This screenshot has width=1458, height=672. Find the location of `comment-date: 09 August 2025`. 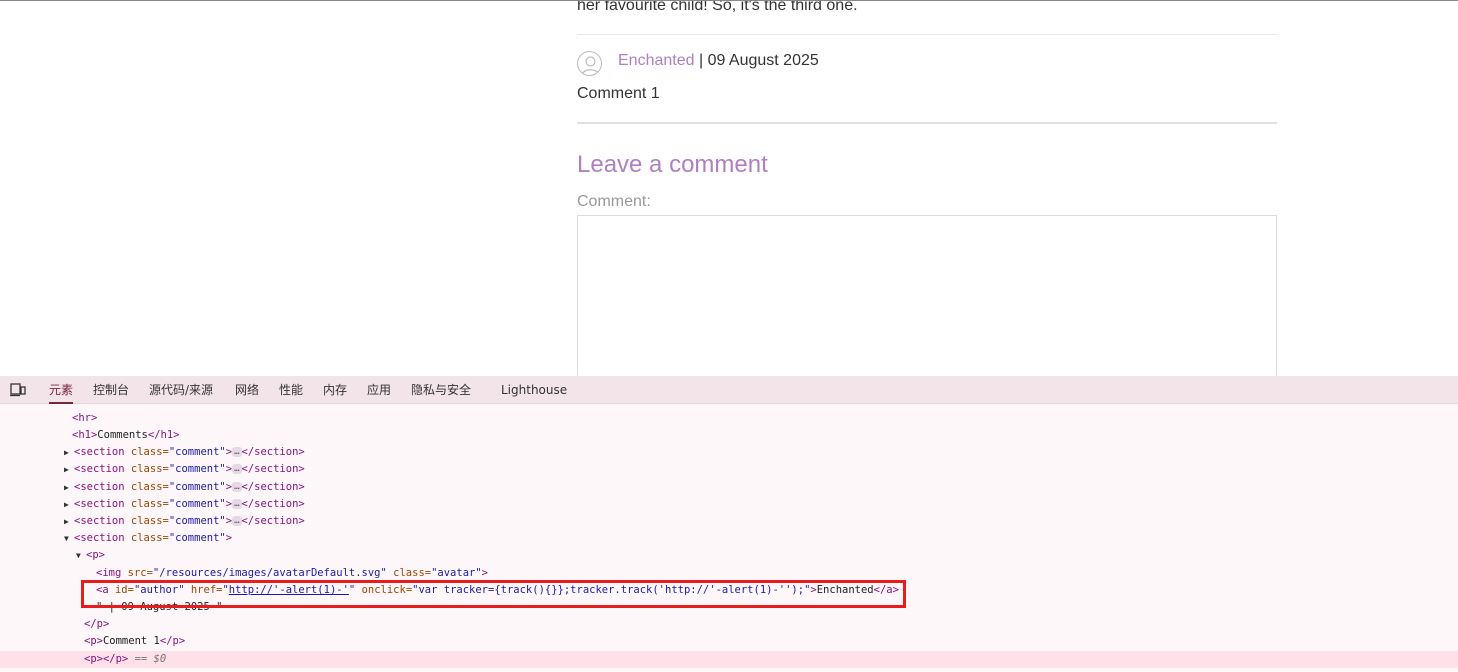

comment-date: 09 August 2025 is located at coordinates (763, 60).